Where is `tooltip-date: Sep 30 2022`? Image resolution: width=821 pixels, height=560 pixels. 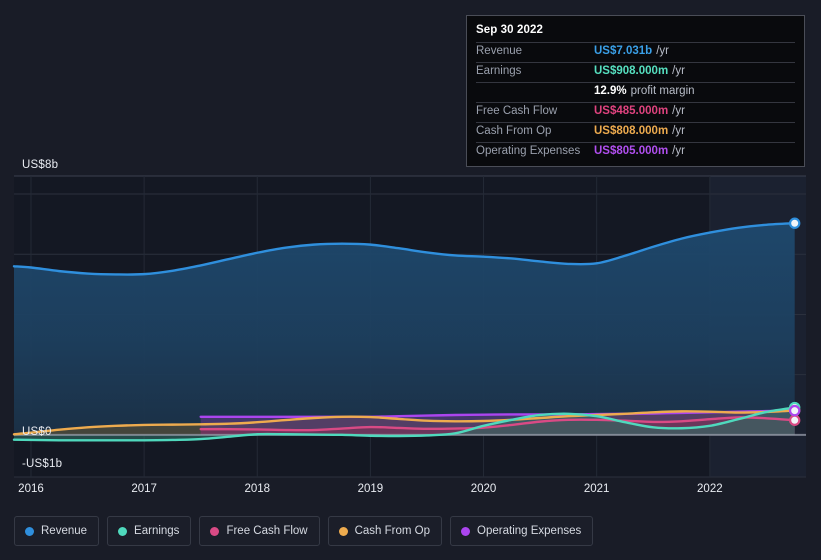 tooltip-date: Sep 30 2022 is located at coordinates (509, 30).